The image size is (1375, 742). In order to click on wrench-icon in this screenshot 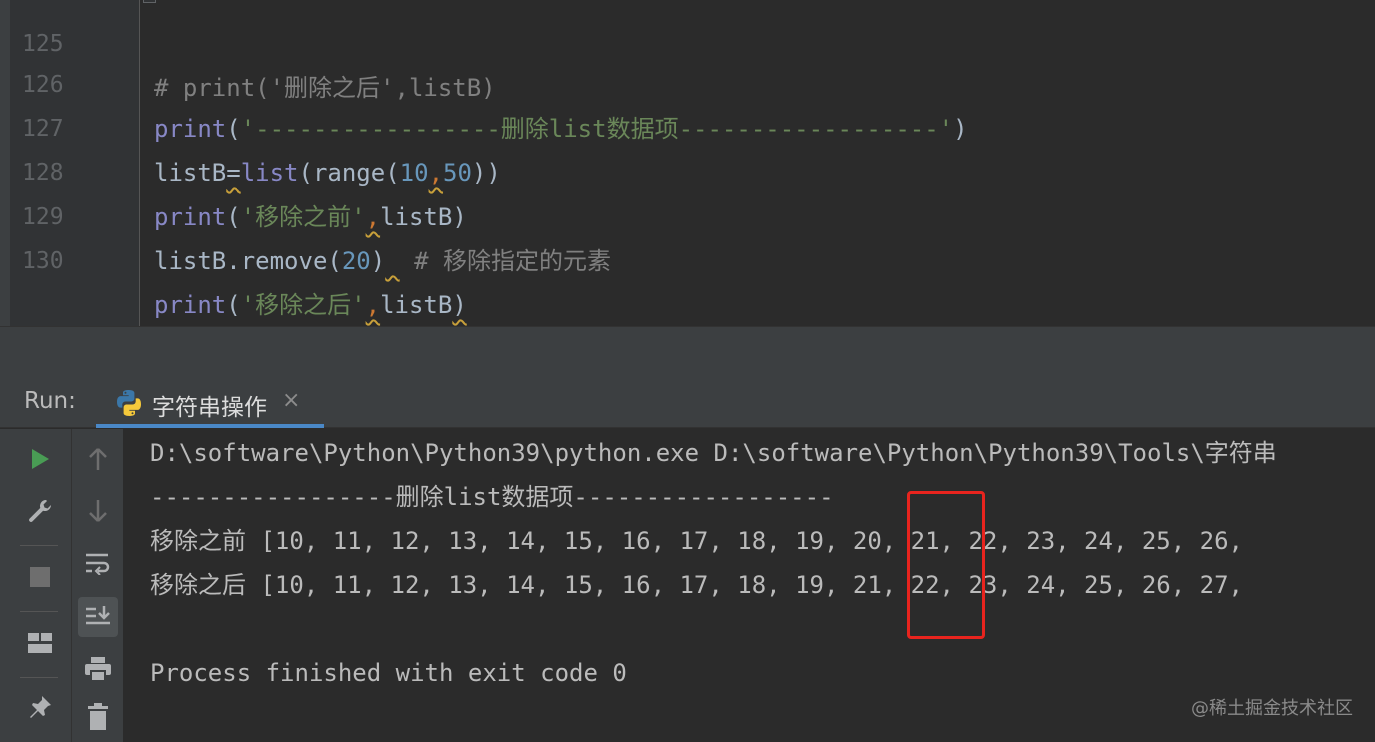, I will do `click(40, 511)`.